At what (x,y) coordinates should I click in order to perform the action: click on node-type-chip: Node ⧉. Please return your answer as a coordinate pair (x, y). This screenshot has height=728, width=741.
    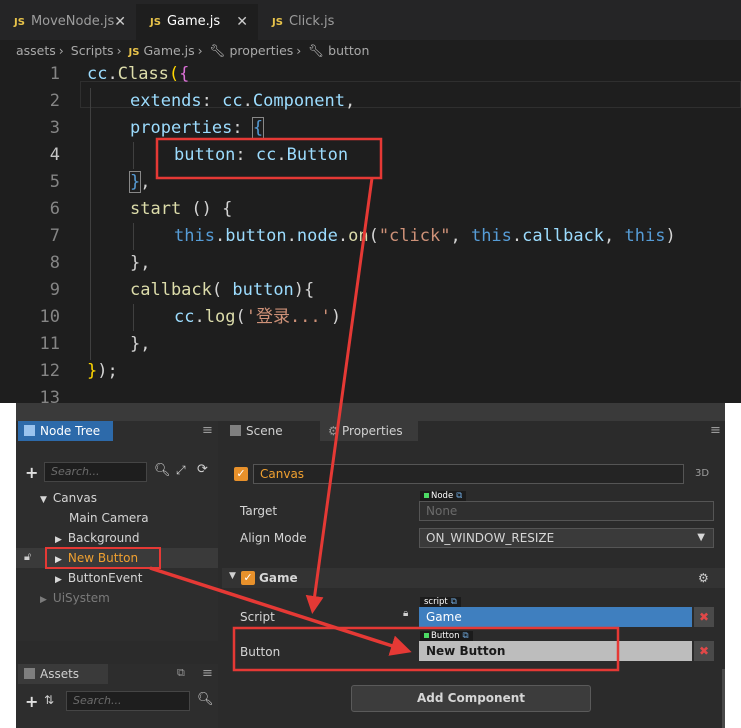
    Looking at the image, I should click on (443, 496).